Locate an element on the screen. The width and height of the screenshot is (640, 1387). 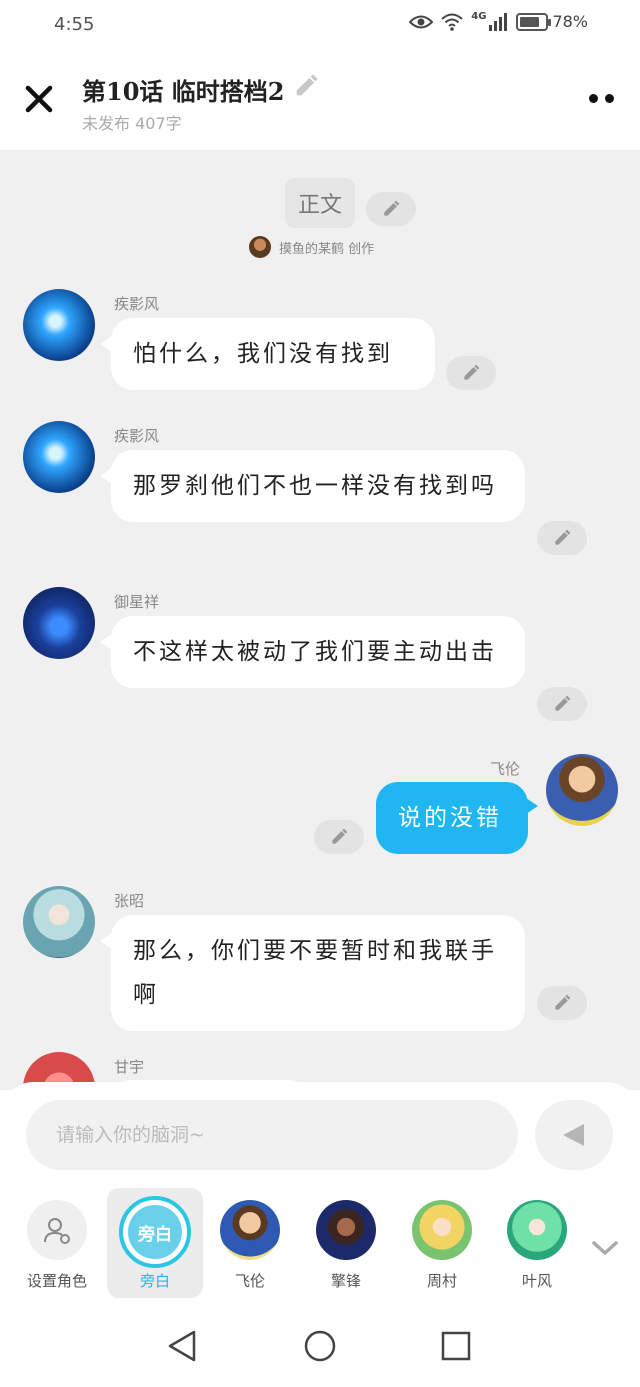
role-selector: 设置角色 旁白 旁白 飞伦 擎锋 周村 叶风 is located at coordinates (320, 1243).